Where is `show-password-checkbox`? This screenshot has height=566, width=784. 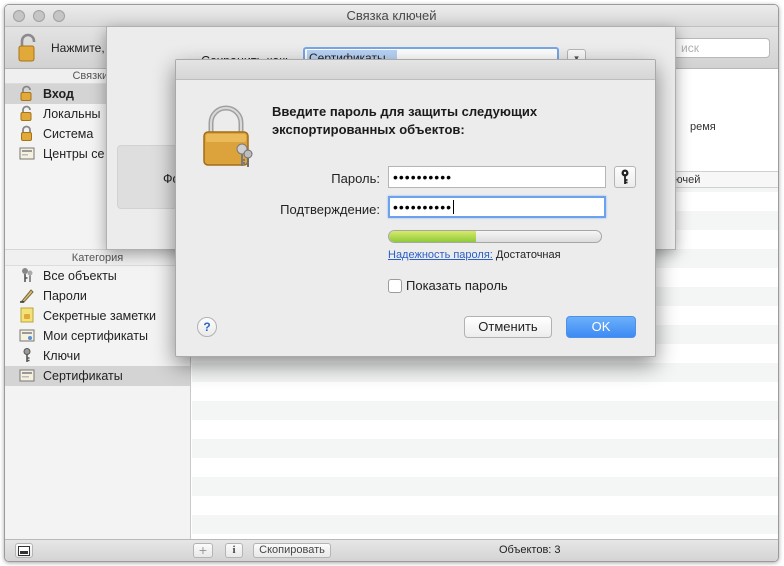
show-password-checkbox is located at coordinates (395, 286).